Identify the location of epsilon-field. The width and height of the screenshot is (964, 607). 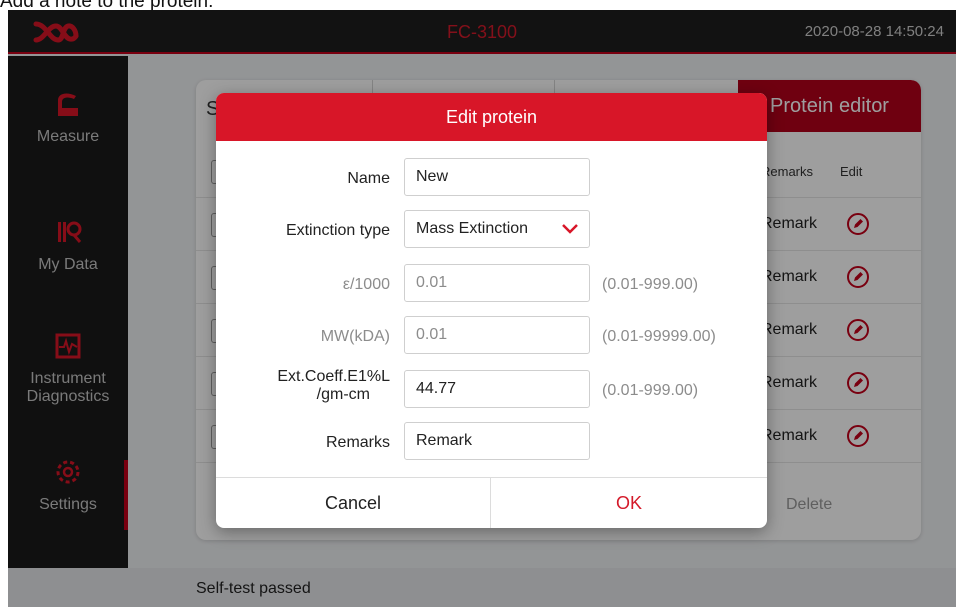
(497, 283).